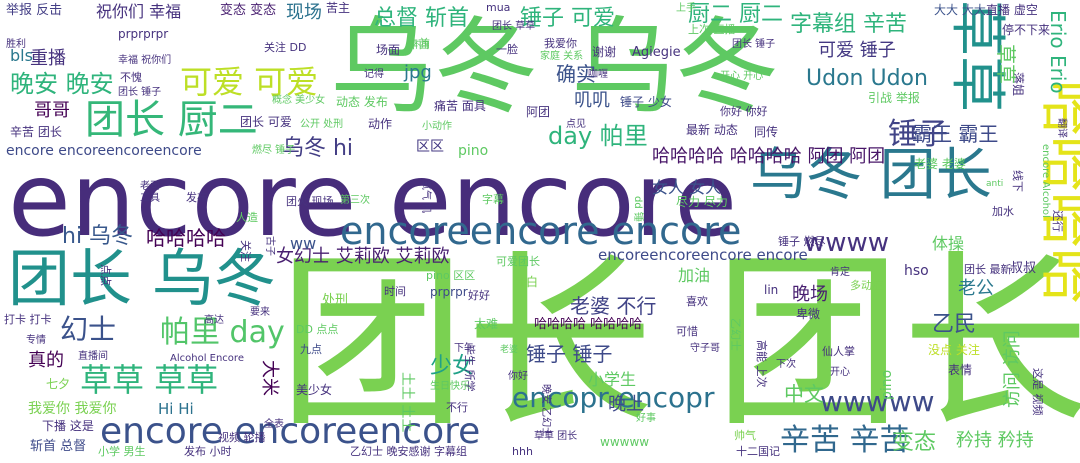  What do you see at coordinates (545, 411) in the screenshot?
I see `word-wanan-yihuanshi: 晚安 乙幻士` at bounding box center [545, 411].